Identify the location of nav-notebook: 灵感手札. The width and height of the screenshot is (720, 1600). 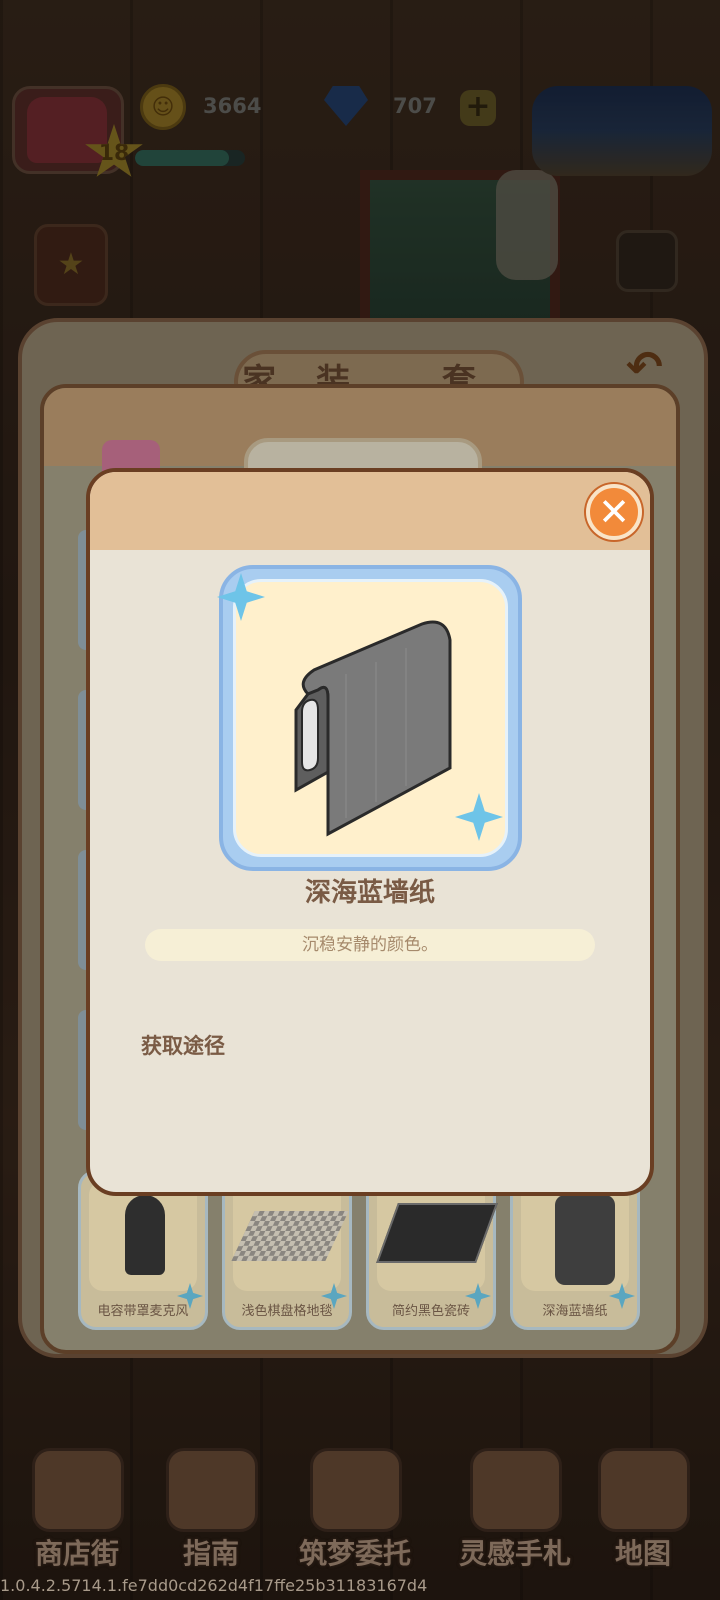
(515, 1518).